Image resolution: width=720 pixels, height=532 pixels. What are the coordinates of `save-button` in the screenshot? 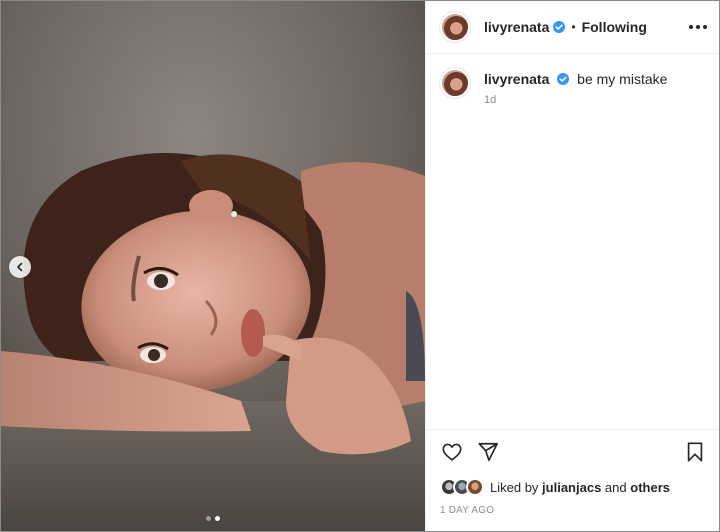 It's located at (695, 452).